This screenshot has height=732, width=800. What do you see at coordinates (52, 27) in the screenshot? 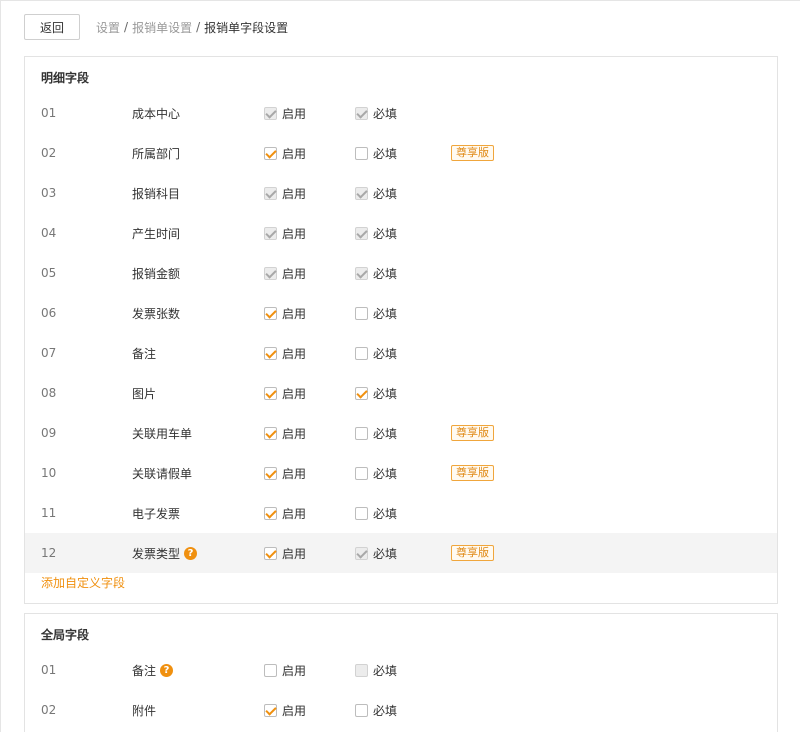
I see `back-button: 返回` at bounding box center [52, 27].